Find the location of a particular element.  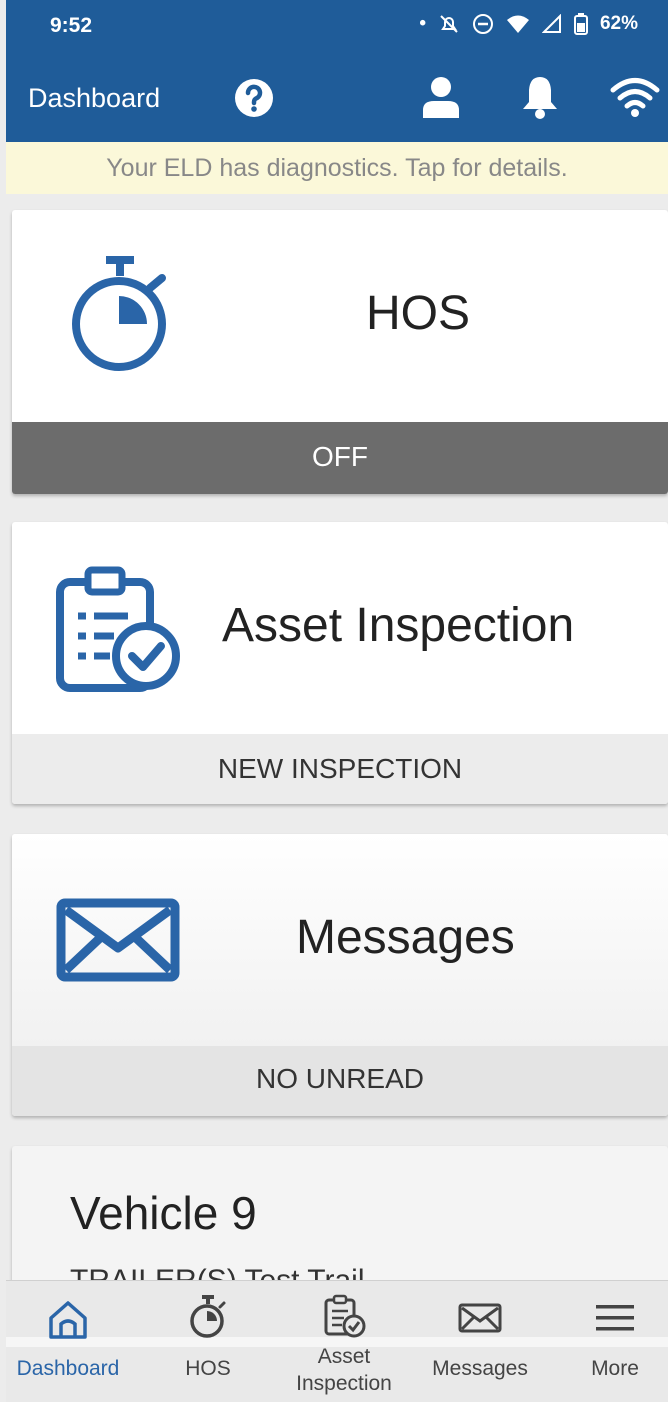

nav-label-hos: HOS is located at coordinates (208, 1368).